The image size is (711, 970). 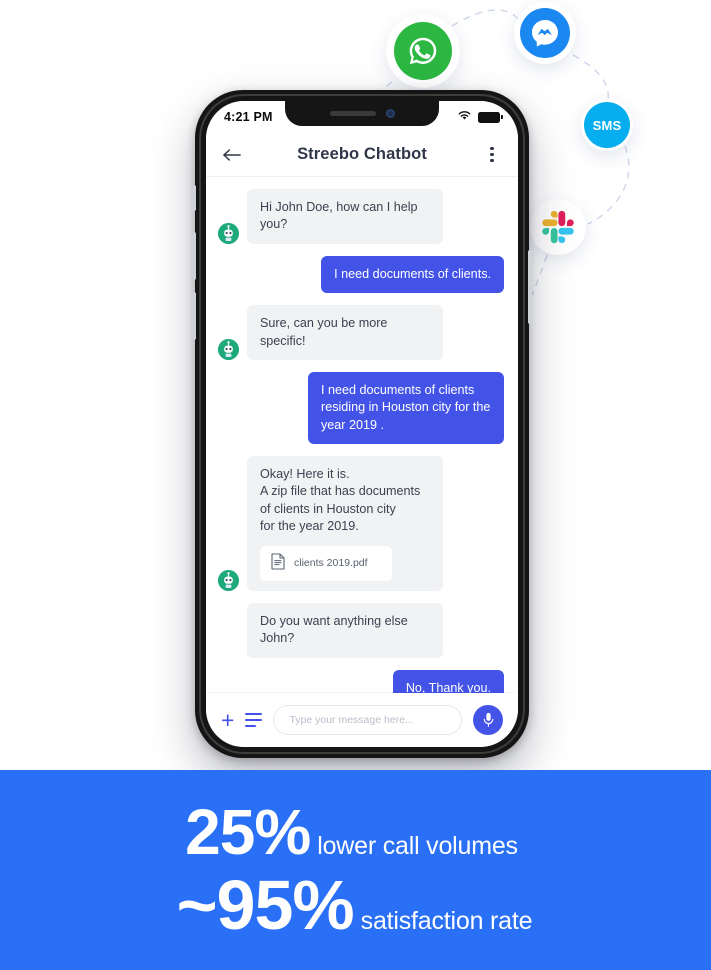 I want to click on chat-bubble-text: Hi John Doe, how can I help you?, so click(x=345, y=216).